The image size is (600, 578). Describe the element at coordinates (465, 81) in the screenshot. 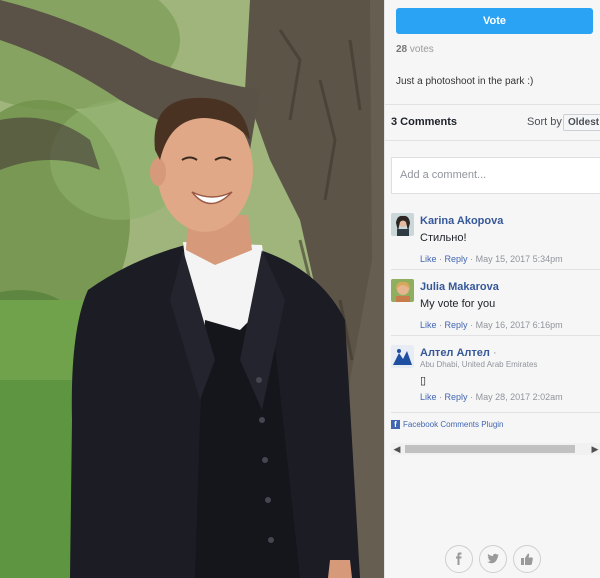

I see `photo-description: Just a photoshoot in the park :)` at that location.